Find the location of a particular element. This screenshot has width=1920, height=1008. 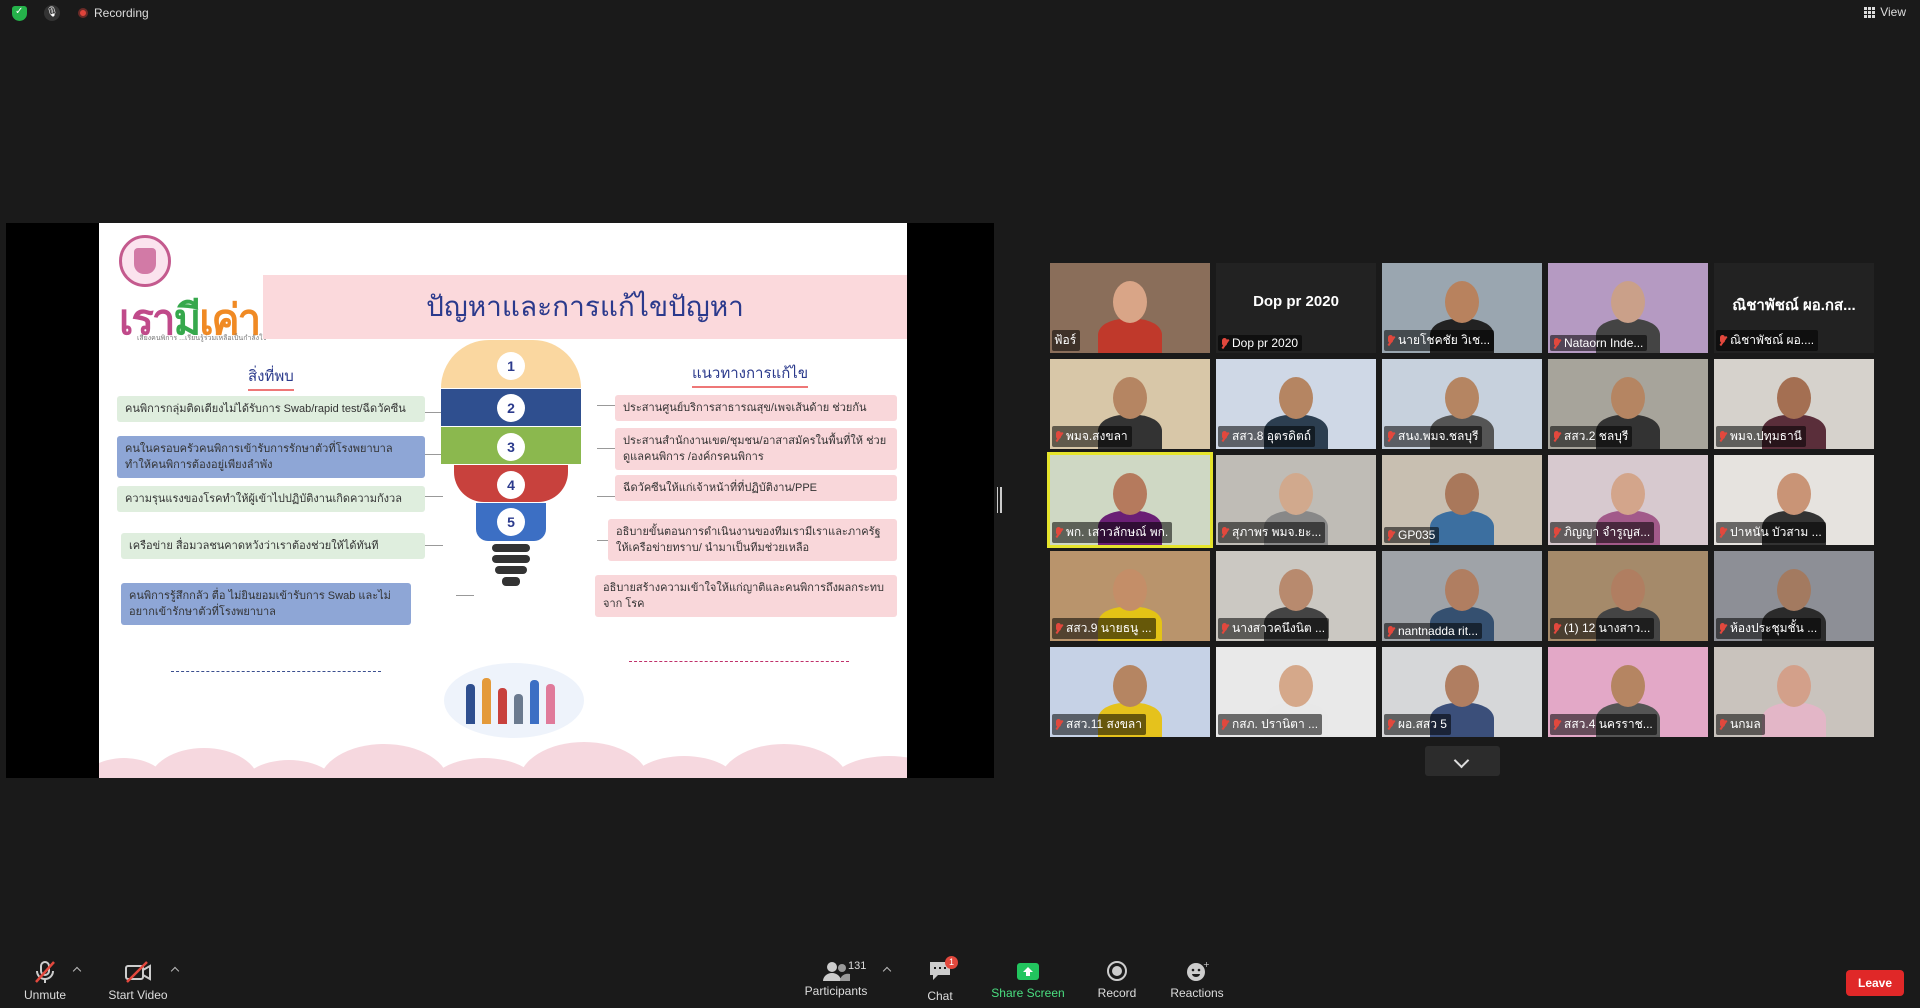

video-options-caret is located at coordinates (175, 971).